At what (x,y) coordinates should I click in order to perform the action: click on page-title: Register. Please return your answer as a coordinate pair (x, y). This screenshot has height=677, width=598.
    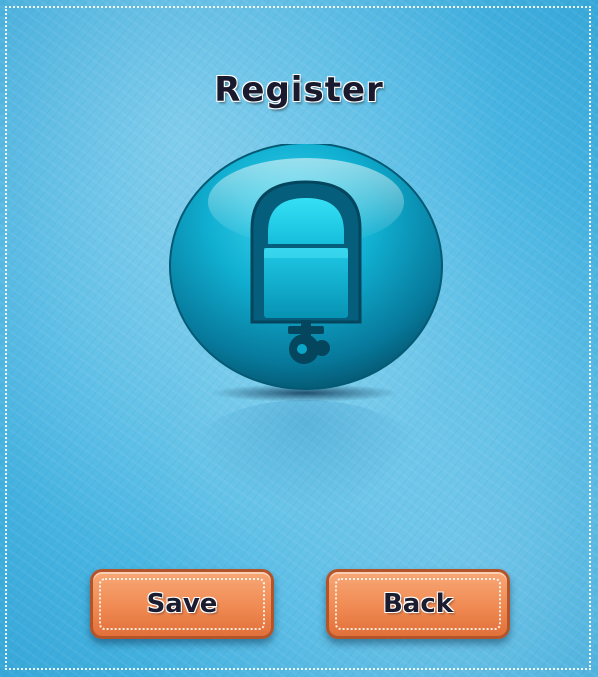
    Looking at the image, I should click on (299, 90).